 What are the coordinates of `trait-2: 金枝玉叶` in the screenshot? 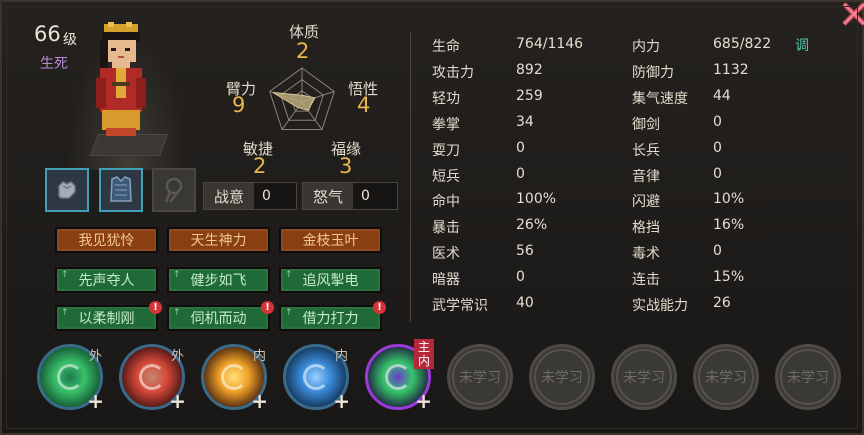 It's located at (330, 240).